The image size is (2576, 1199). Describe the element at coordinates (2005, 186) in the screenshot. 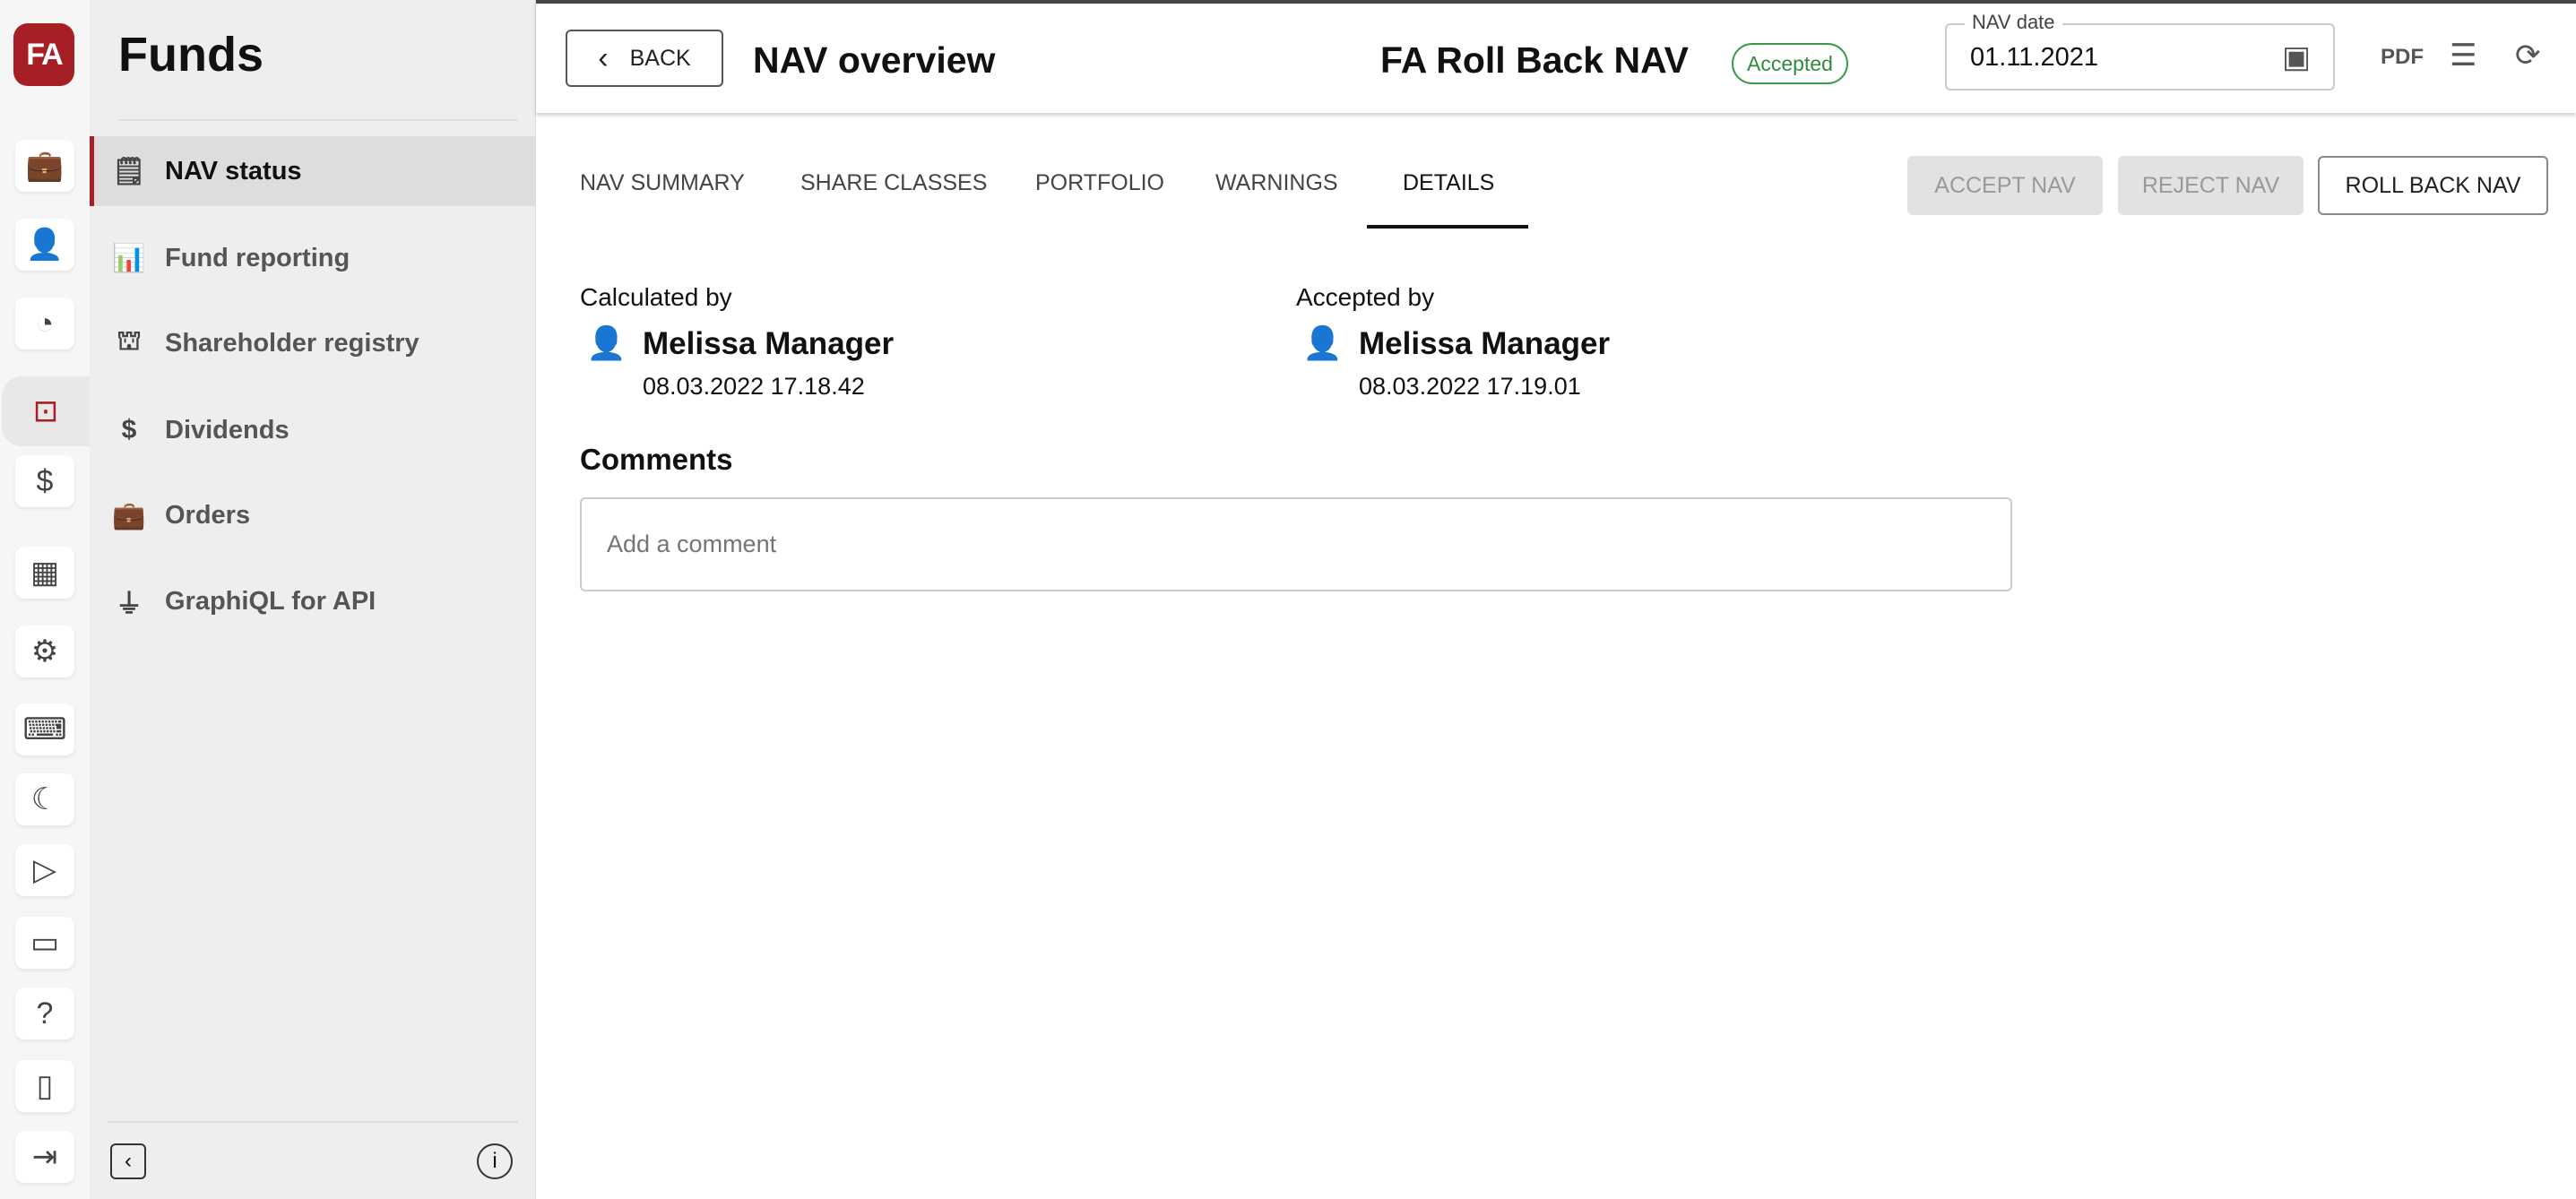

I see `accept-nav-button: ACCEPT NAV` at that location.